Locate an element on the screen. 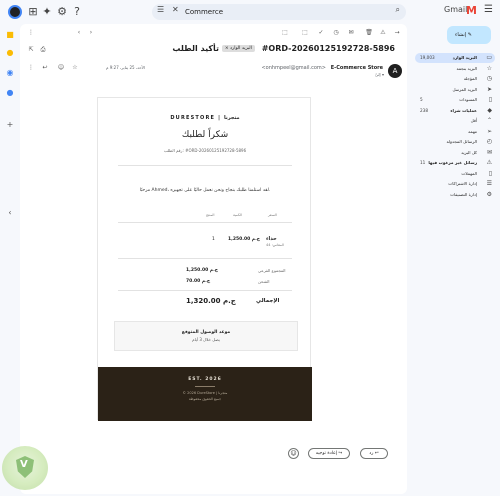 This screenshot has width=500, height=496. keep-icon: ● is located at coordinates (10, 53).